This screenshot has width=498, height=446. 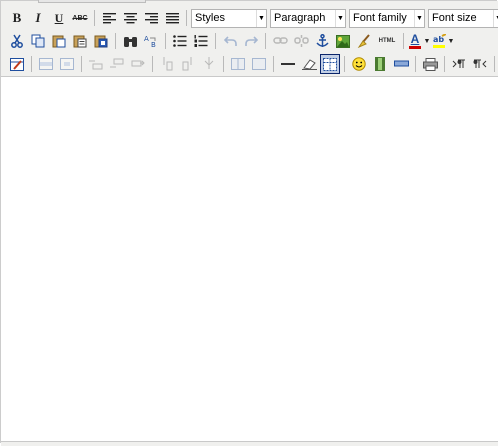 I want to click on align-left-button, so click(x=109, y=18).